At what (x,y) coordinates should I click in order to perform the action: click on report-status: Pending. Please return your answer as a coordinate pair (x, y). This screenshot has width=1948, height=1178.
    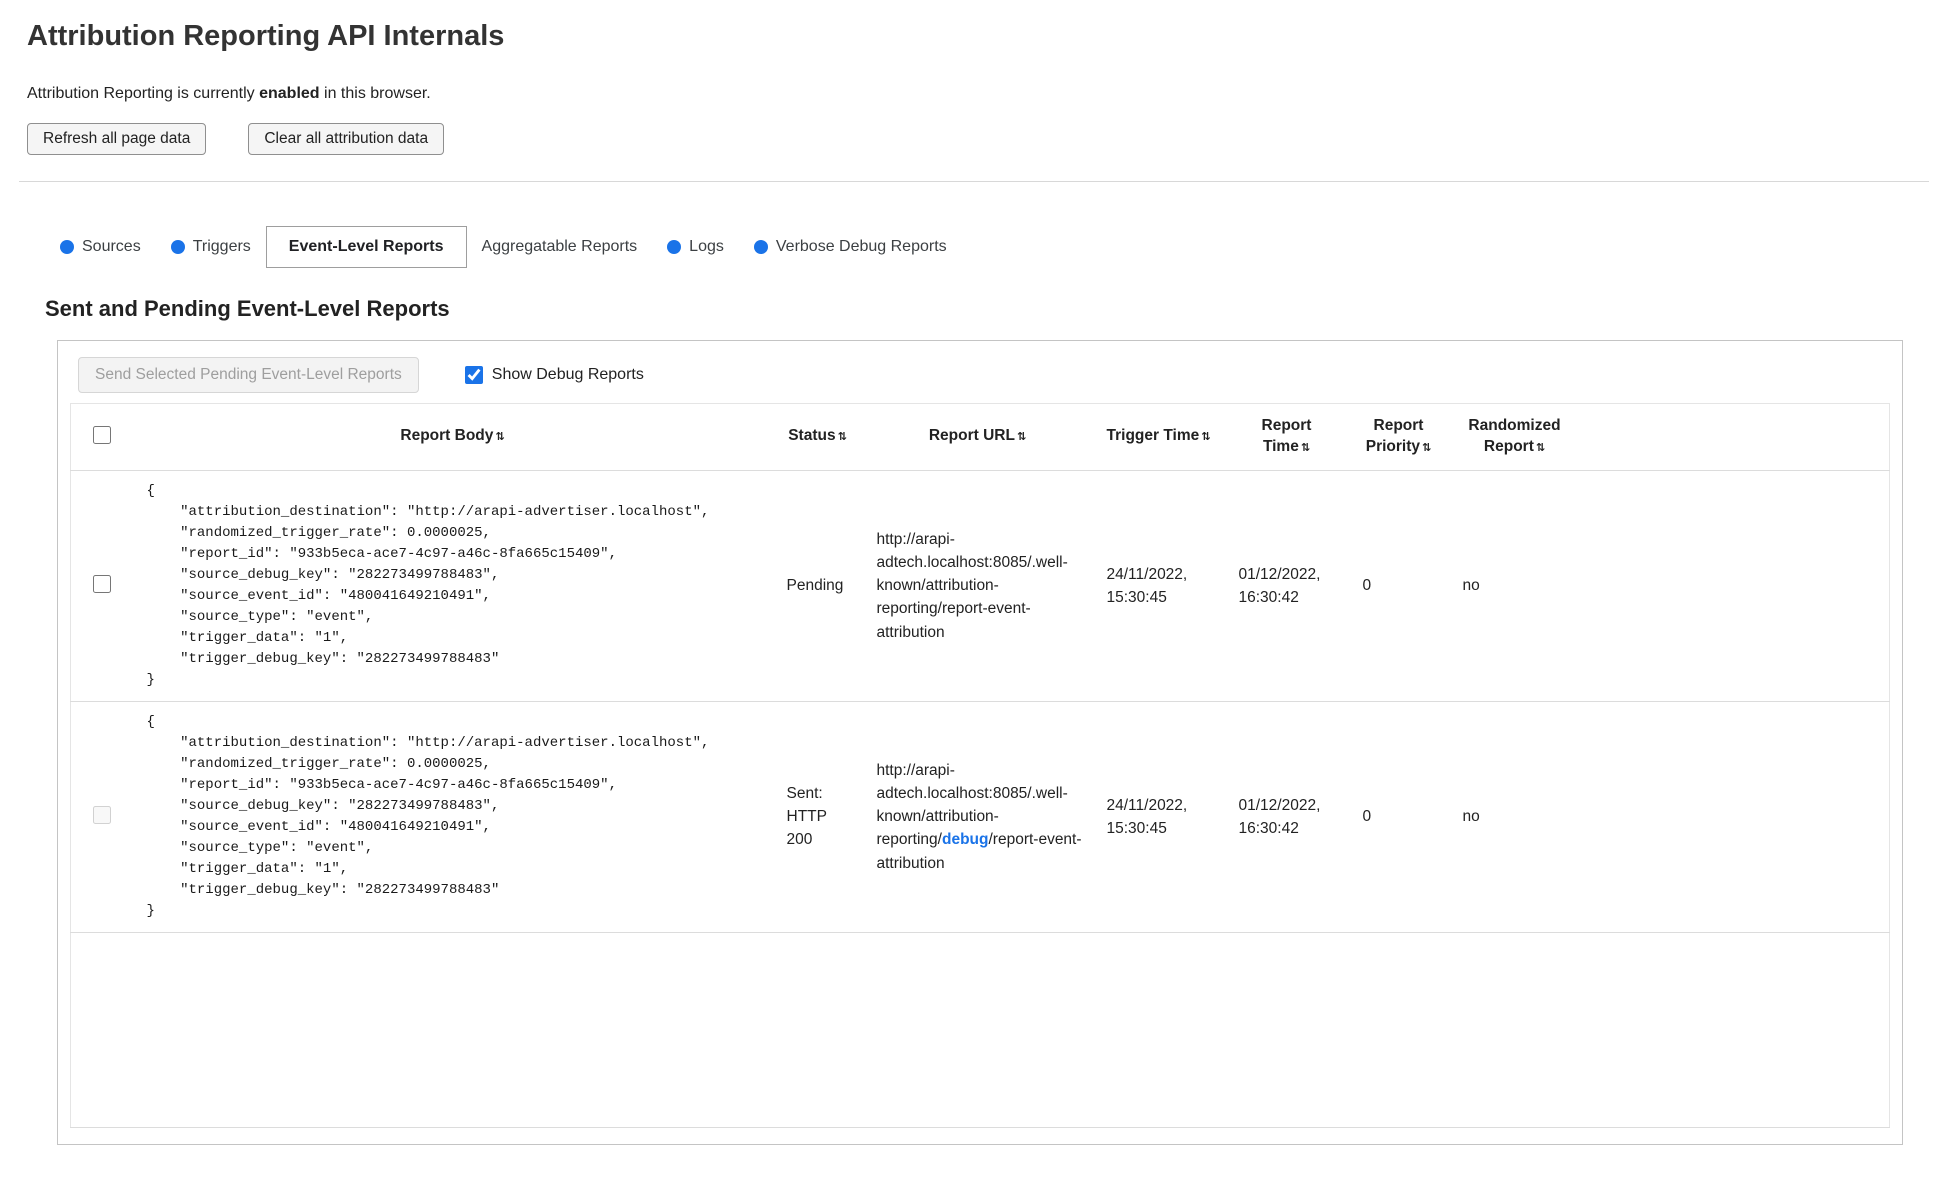
    Looking at the image, I should click on (817, 586).